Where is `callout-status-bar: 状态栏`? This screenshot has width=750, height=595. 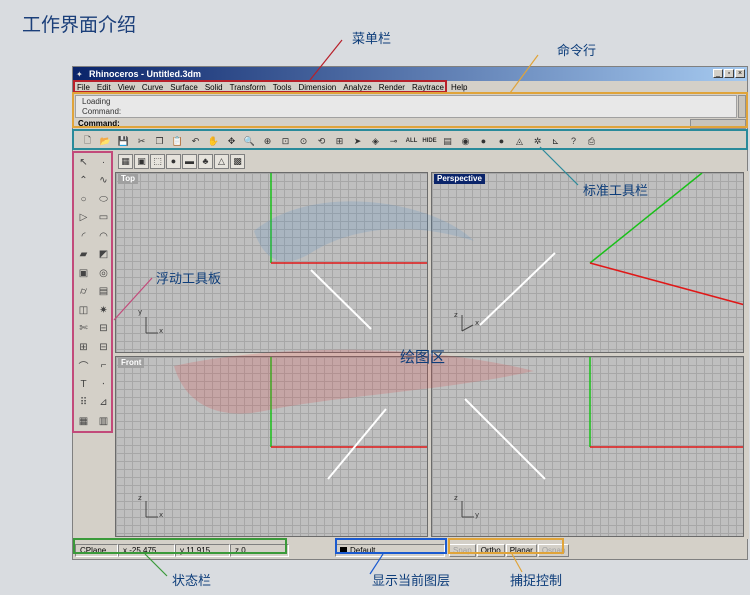 callout-status-bar: 状态栏 is located at coordinates (192, 581).